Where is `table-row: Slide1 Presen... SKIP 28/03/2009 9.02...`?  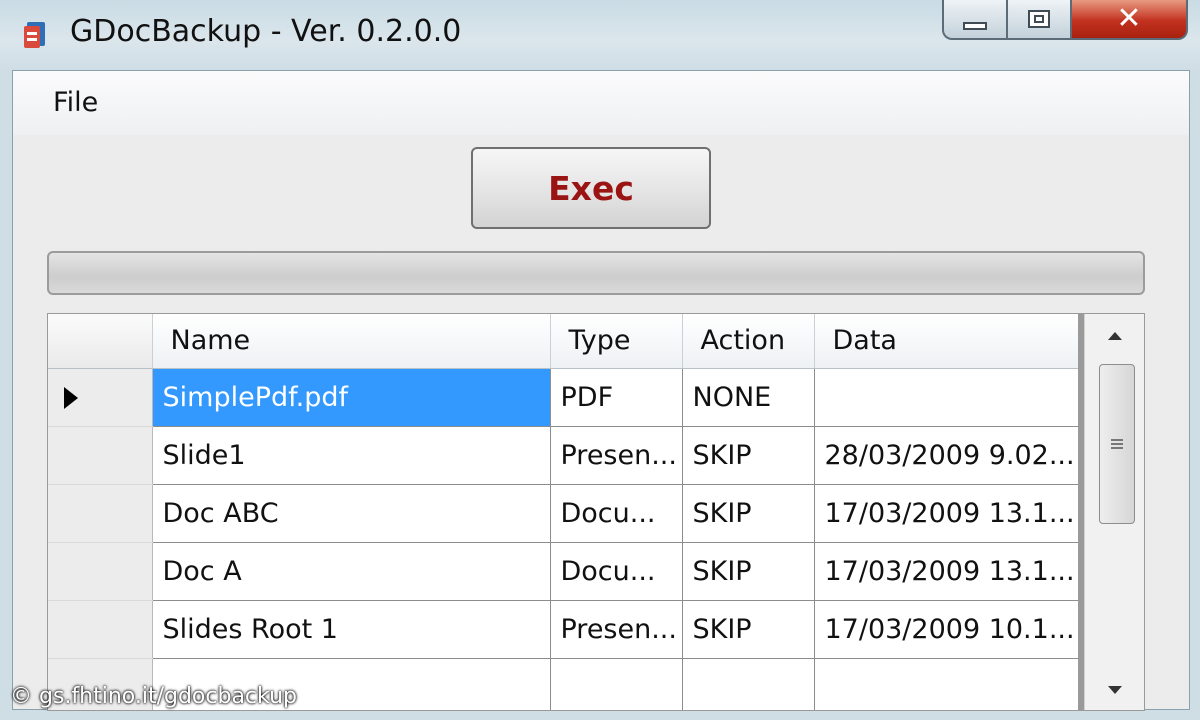
table-row: Slide1 Presen... SKIP 28/03/2009 9.02... is located at coordinates (563, 455).